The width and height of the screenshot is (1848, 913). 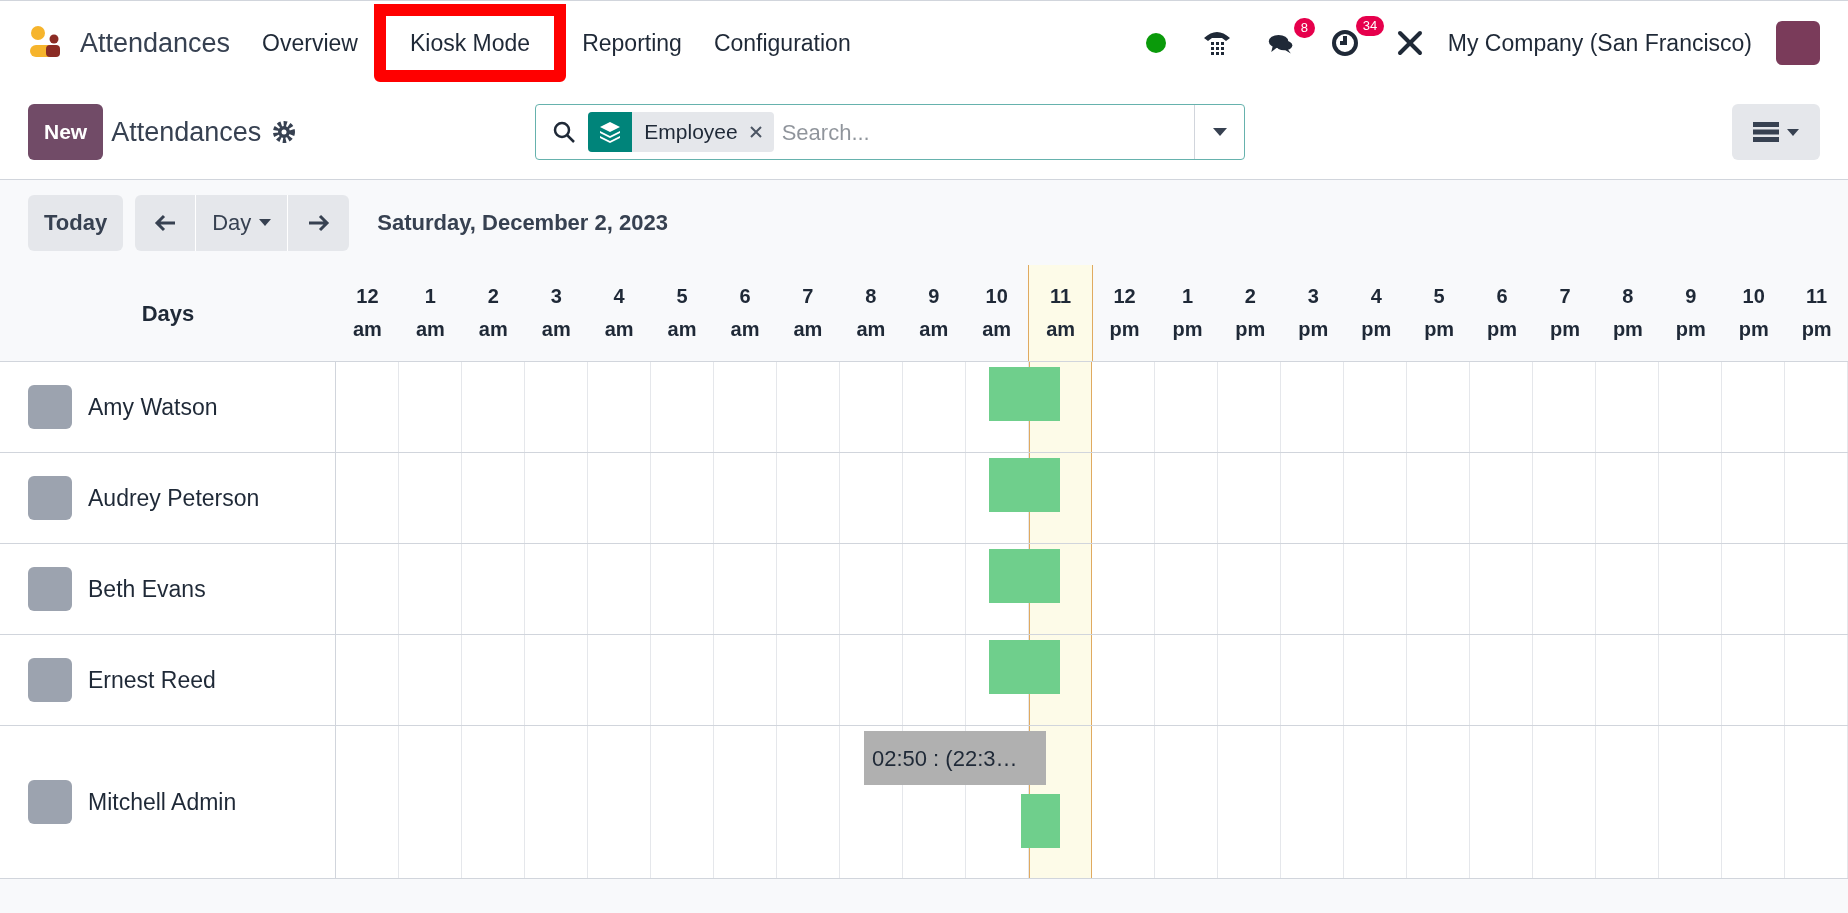 What do you see at coordinates (808, 313) in the screenshot?
I see `hour-header: 7 am` at bounding box center [808, 313].